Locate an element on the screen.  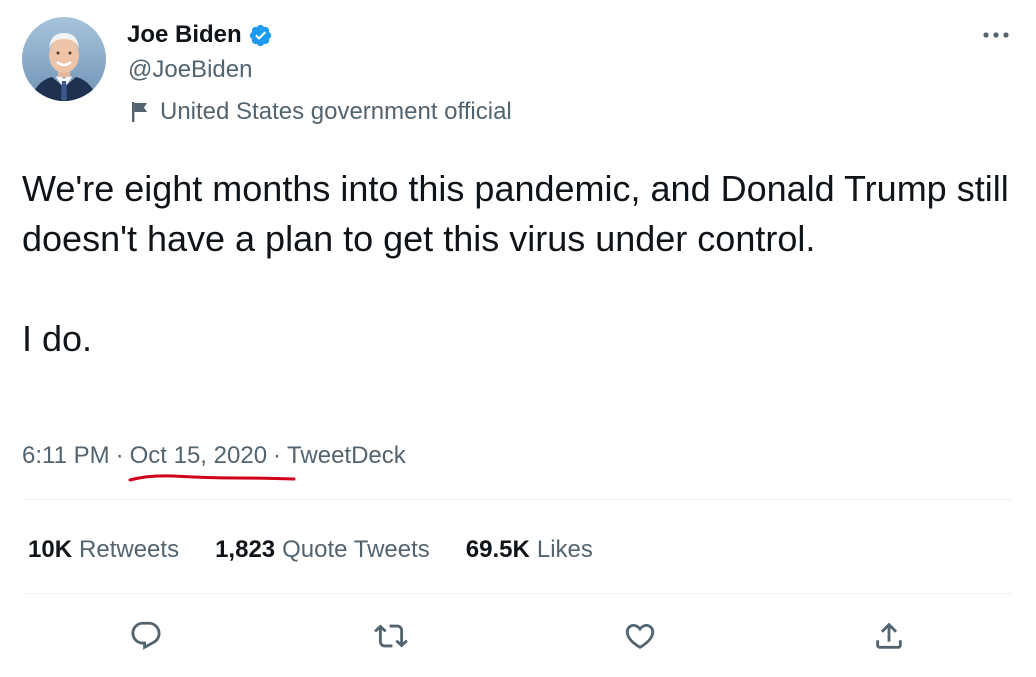
handle: @JoeBiden is located at coordinates (190, 70).